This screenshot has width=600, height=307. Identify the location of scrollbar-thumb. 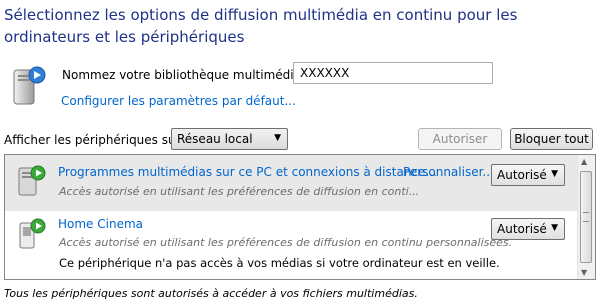
(586, 217).